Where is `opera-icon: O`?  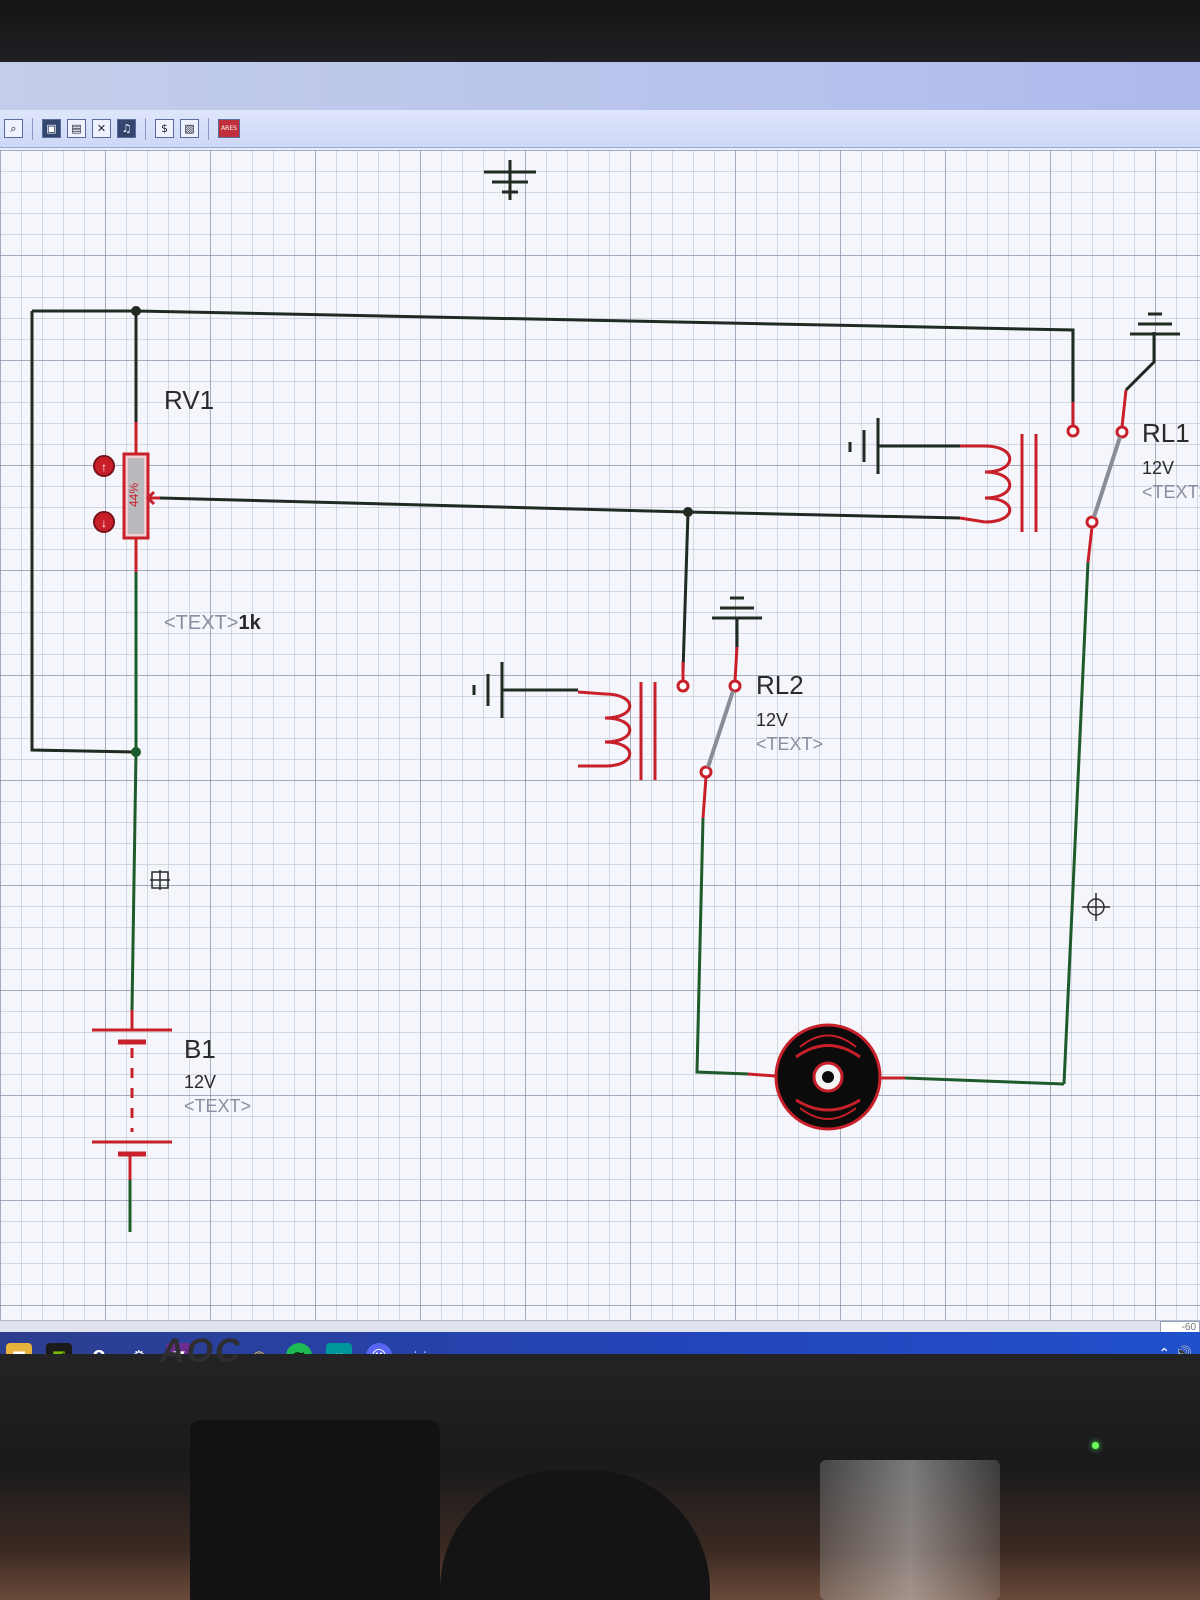 opera-icon: O is located at coordinates (99, 1348).